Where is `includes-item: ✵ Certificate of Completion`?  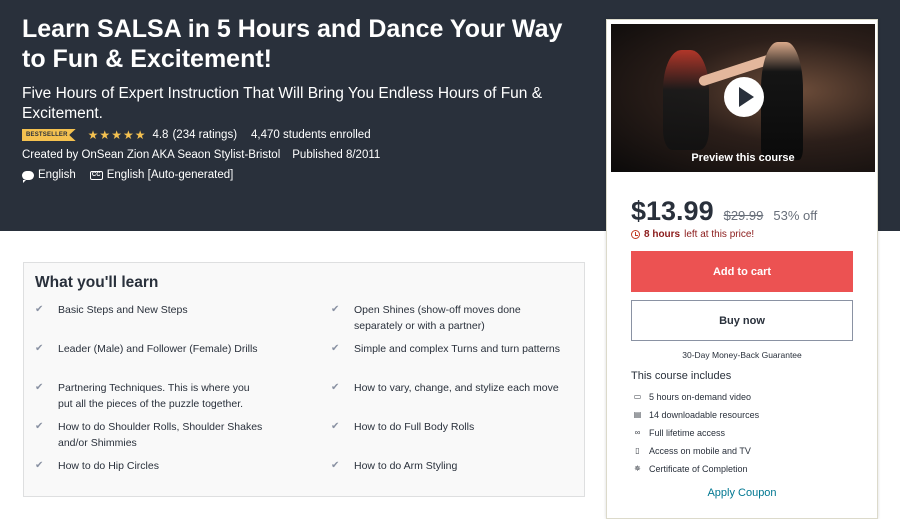 includes-item: ✵ Certificate of Completion is located at coordinates (696, 469).